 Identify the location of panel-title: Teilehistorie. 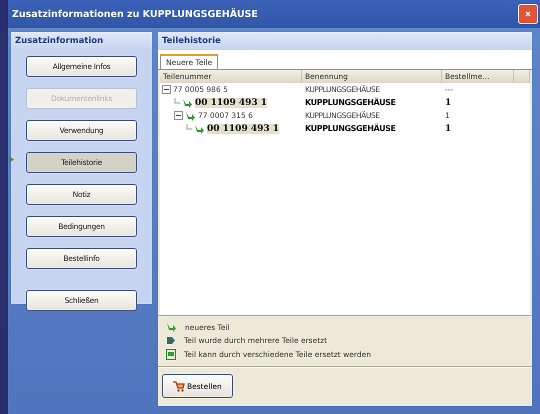
(345, 41).